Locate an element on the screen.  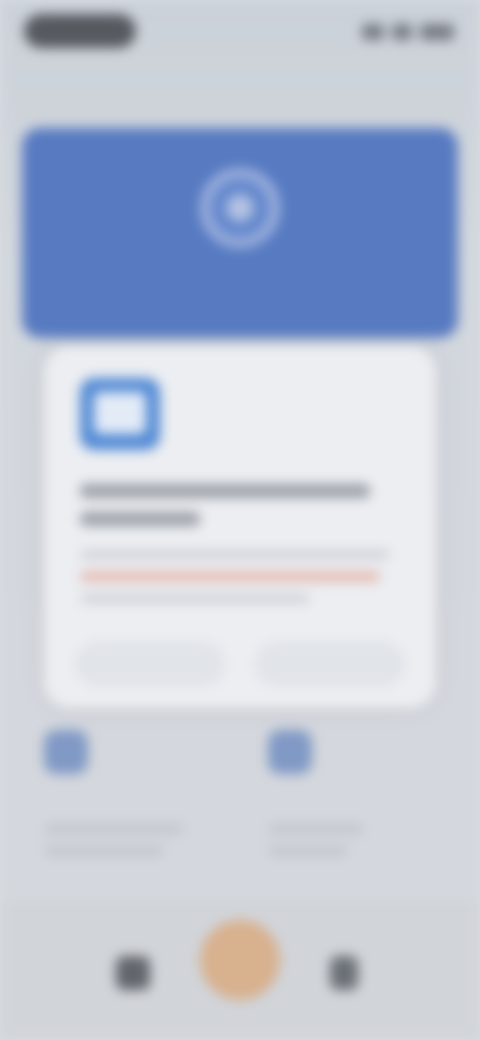
app-icon is located at coordinates (120, 414).